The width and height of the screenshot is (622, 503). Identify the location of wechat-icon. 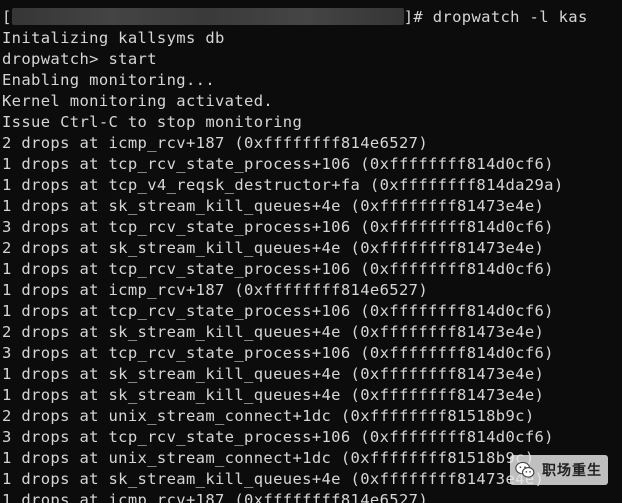
(525, 469).